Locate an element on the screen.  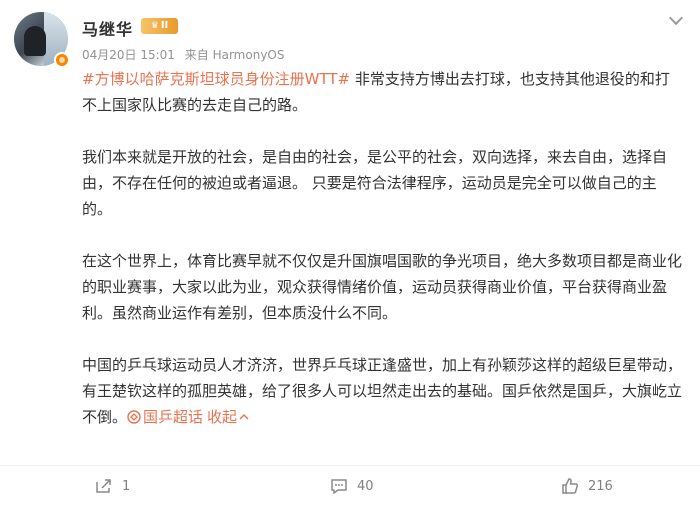
action-bar: 1 40 216 is located at coordinates (350, 485).